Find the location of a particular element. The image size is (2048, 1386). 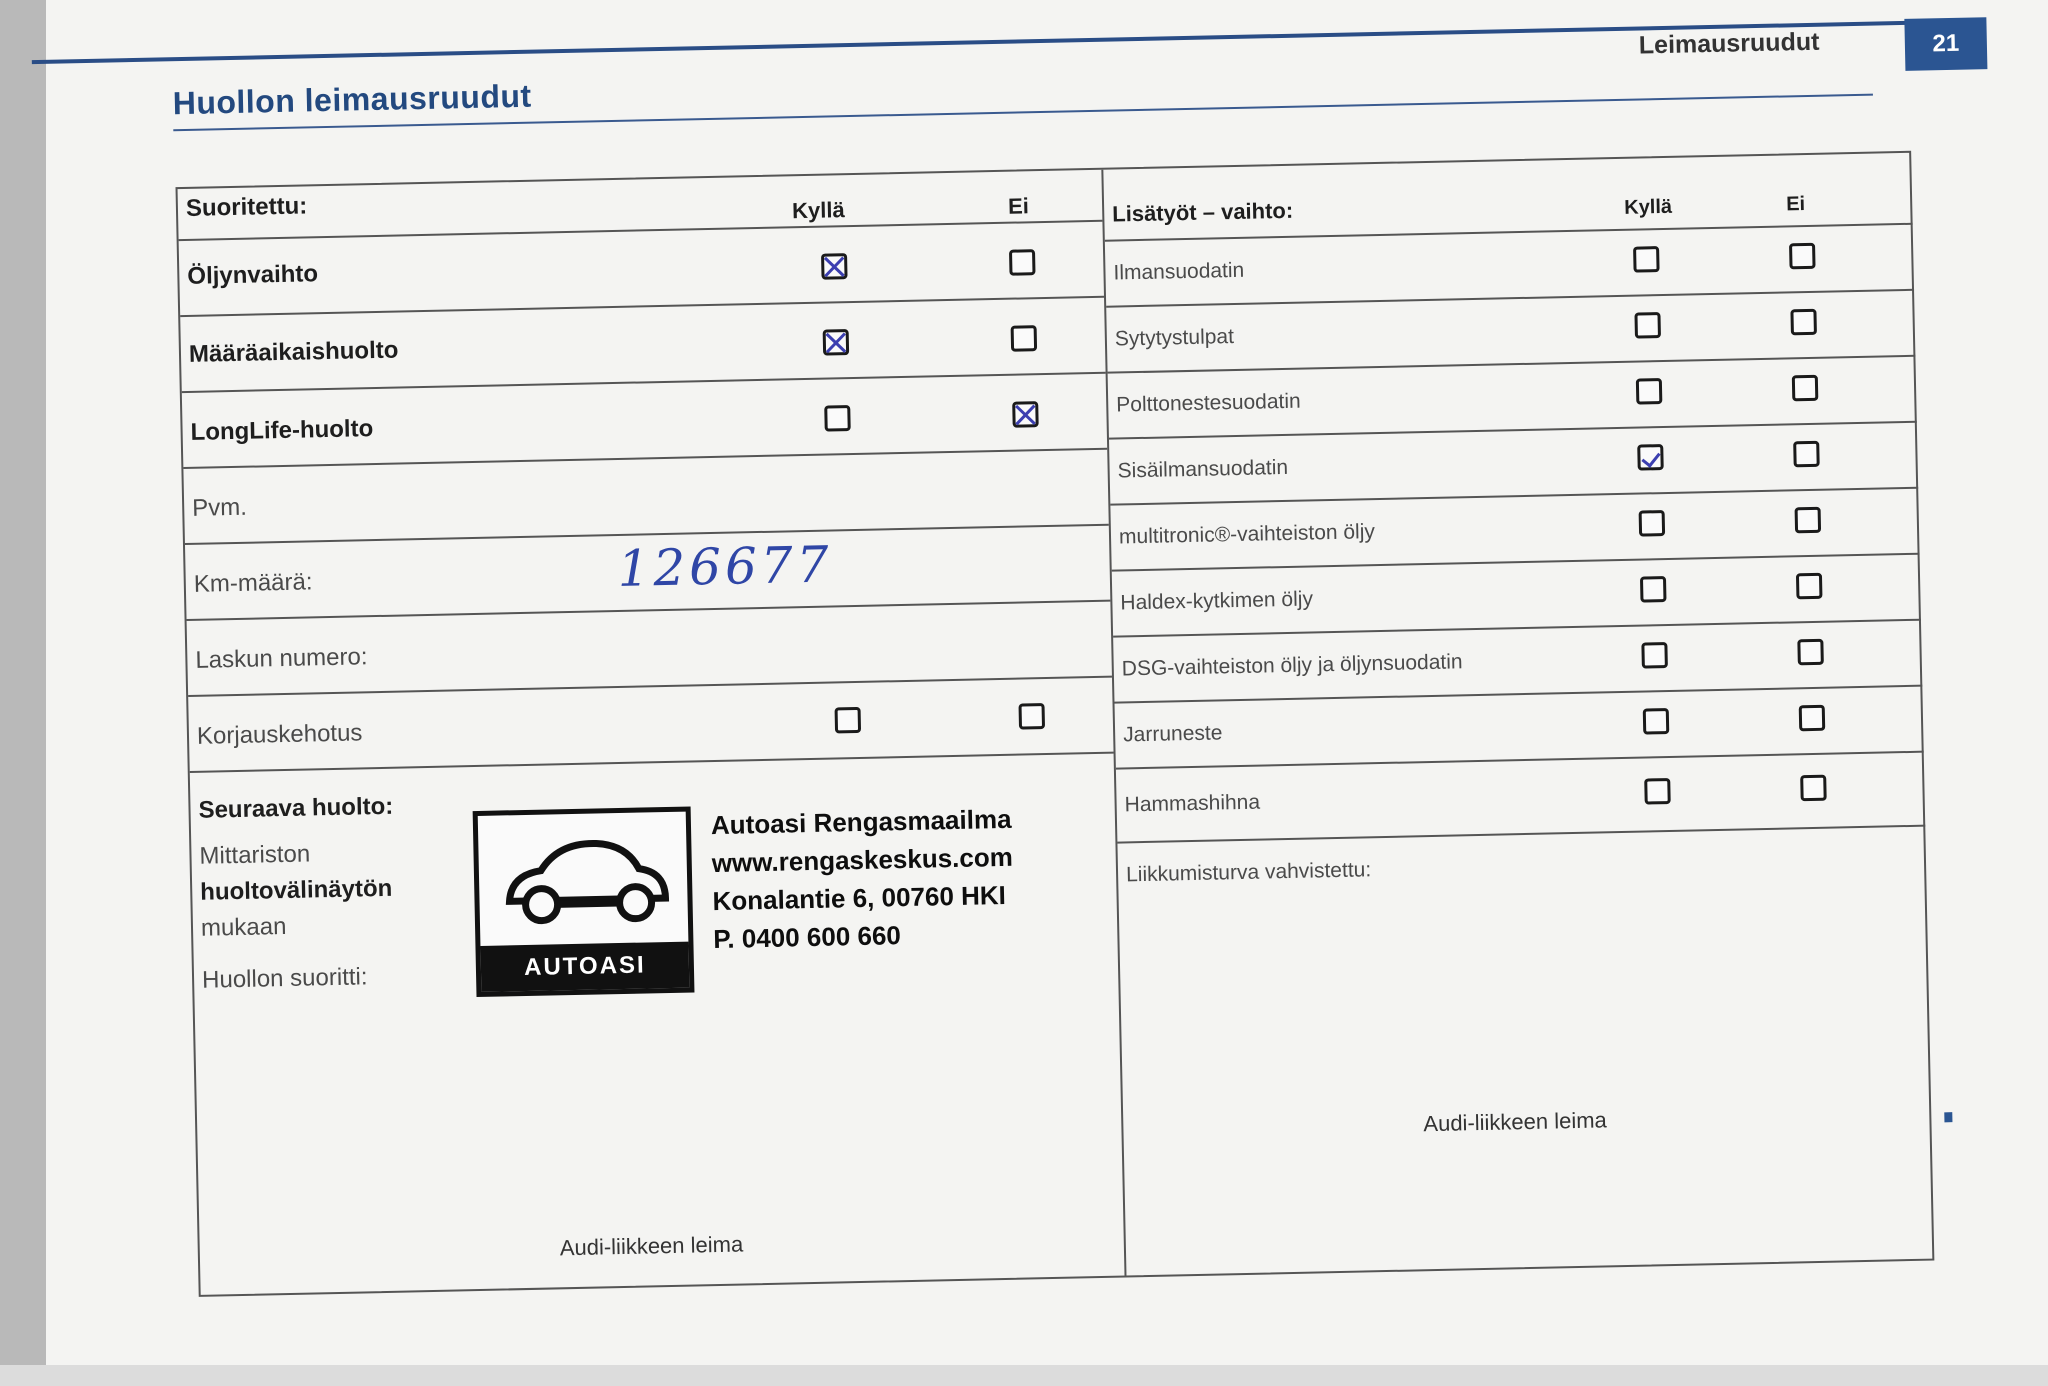

next-service-title: Seuraava huolto: is located at coordinates (296, 808).